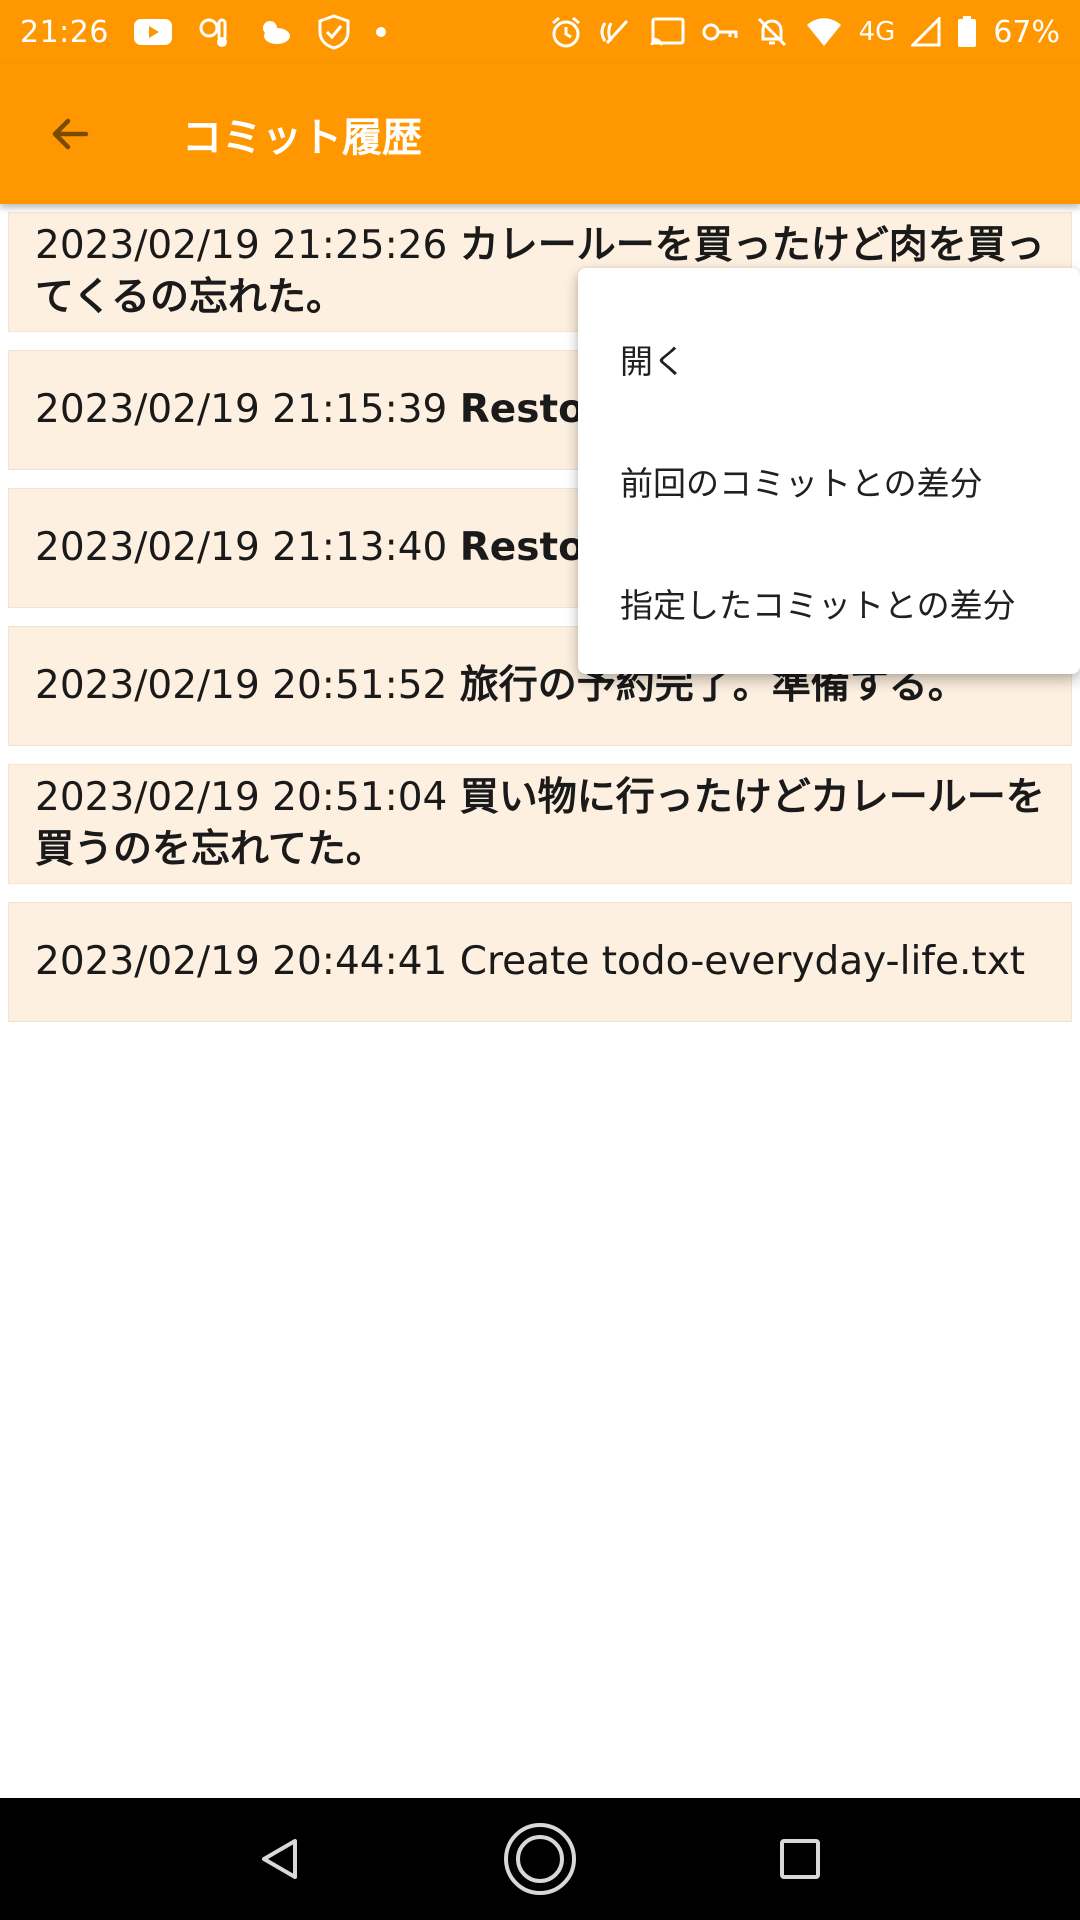 This screenshot has width=1080, height=1920. What do you see at coordinates (241, 245) in the screenshot?
I see `commit-timestamp: 2023/02/19 21:25:26` at bounding box center [241, 245].